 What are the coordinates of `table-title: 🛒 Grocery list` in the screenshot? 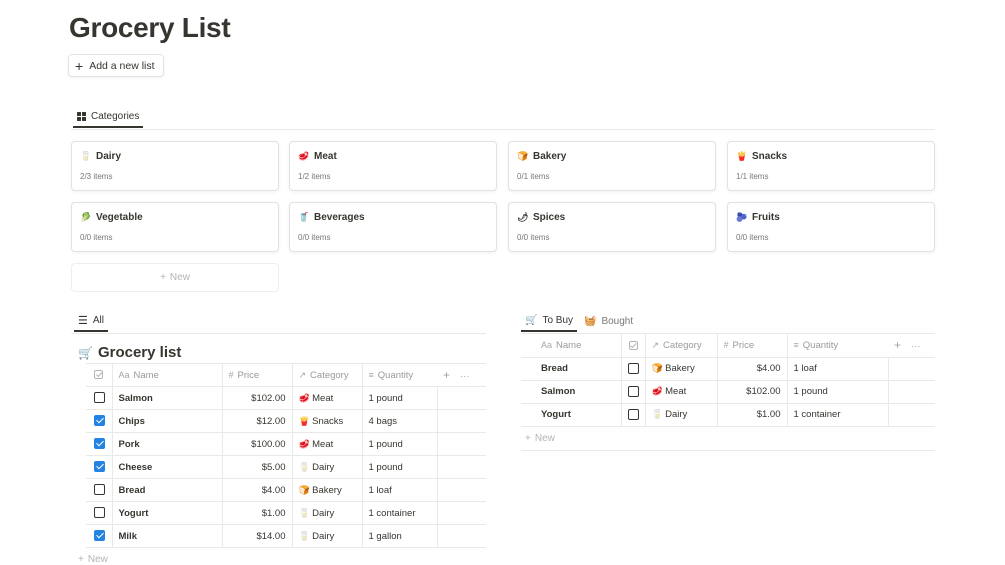 It's located at (129, 352).